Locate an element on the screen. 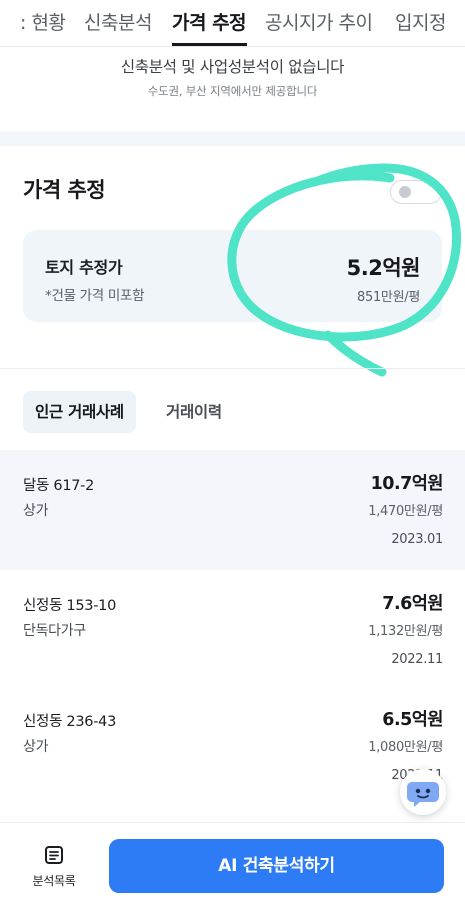 Image resolution: width=465 pixels, height=900 pixels. transaction-address: 신정동 153-10 is located at coordinates (69, 606).